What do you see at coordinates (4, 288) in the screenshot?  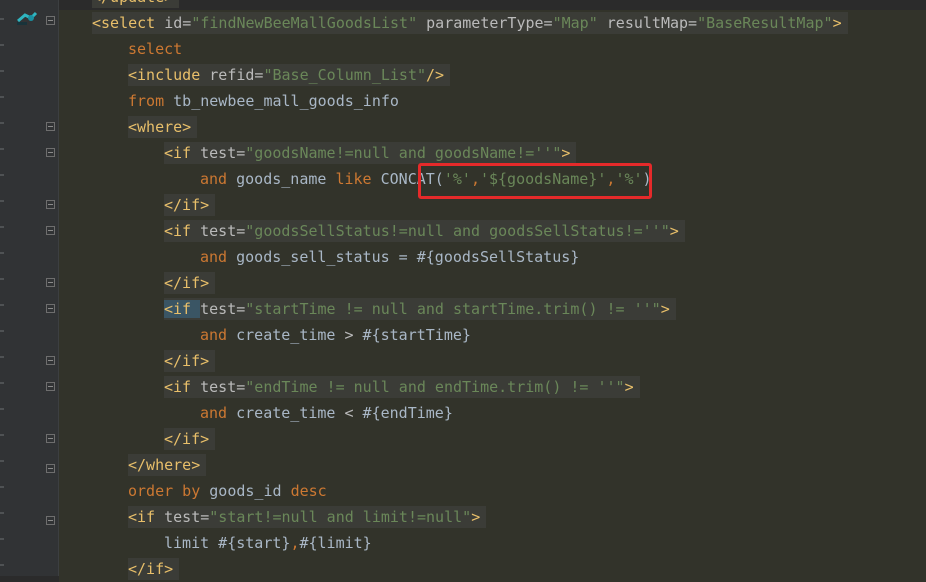 I see `line-number-gutter` at bounding box center [4, 288].